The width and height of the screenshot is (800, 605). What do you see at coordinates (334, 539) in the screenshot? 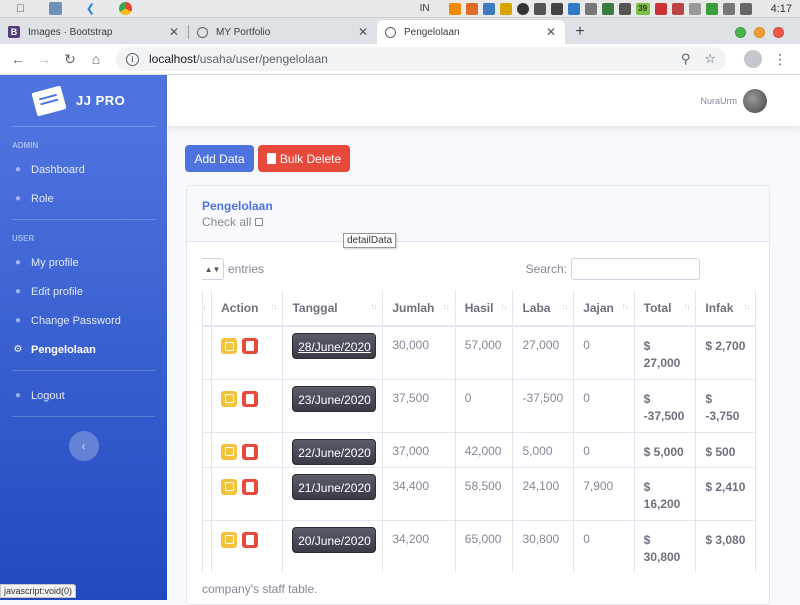
I see `date-detail-button: 20/June/2020` at bounding box center [334, 539].